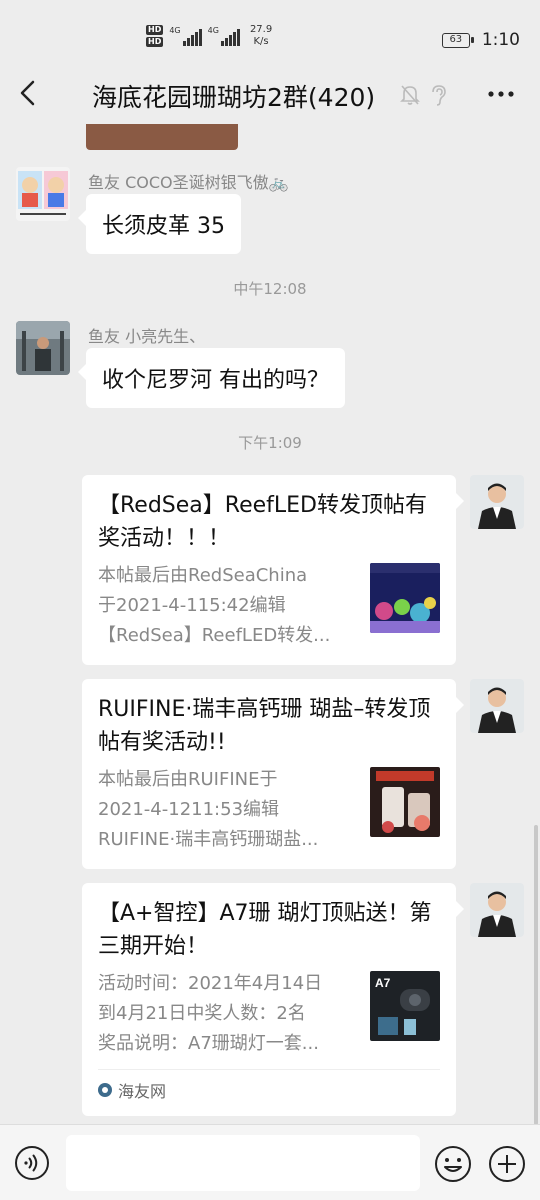 This screenshot has width=540, height=1200. I want to click on scrollbar, so click(536, 975).